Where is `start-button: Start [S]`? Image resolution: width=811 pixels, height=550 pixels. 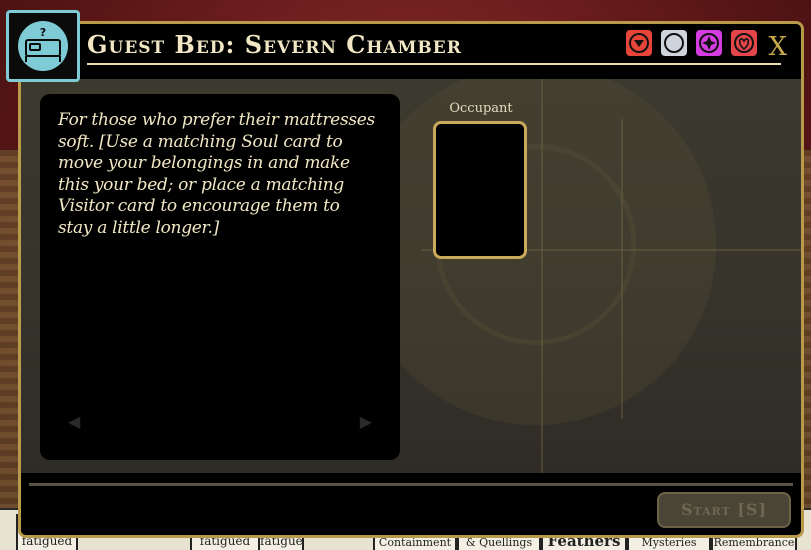 start-button: Start [S] is located at coordinates (724, 510).